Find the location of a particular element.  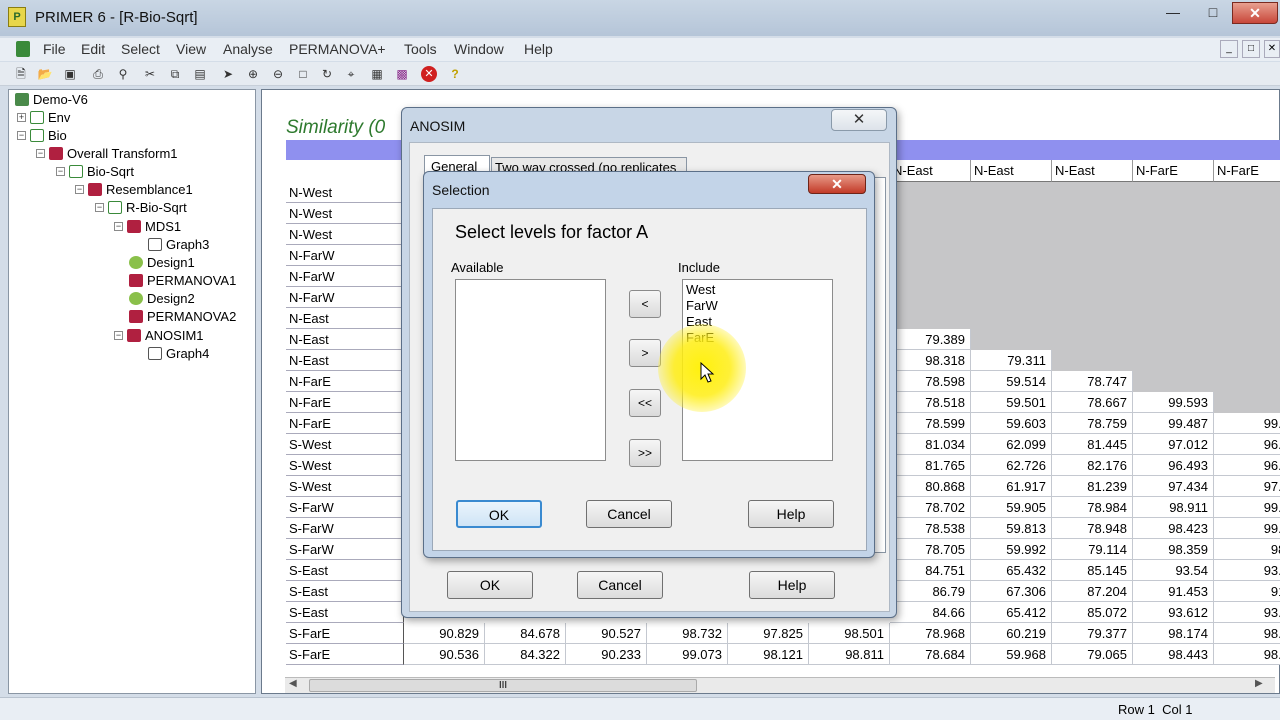

mdi-minimize-button: _ is located at coordinates (1229, 49).